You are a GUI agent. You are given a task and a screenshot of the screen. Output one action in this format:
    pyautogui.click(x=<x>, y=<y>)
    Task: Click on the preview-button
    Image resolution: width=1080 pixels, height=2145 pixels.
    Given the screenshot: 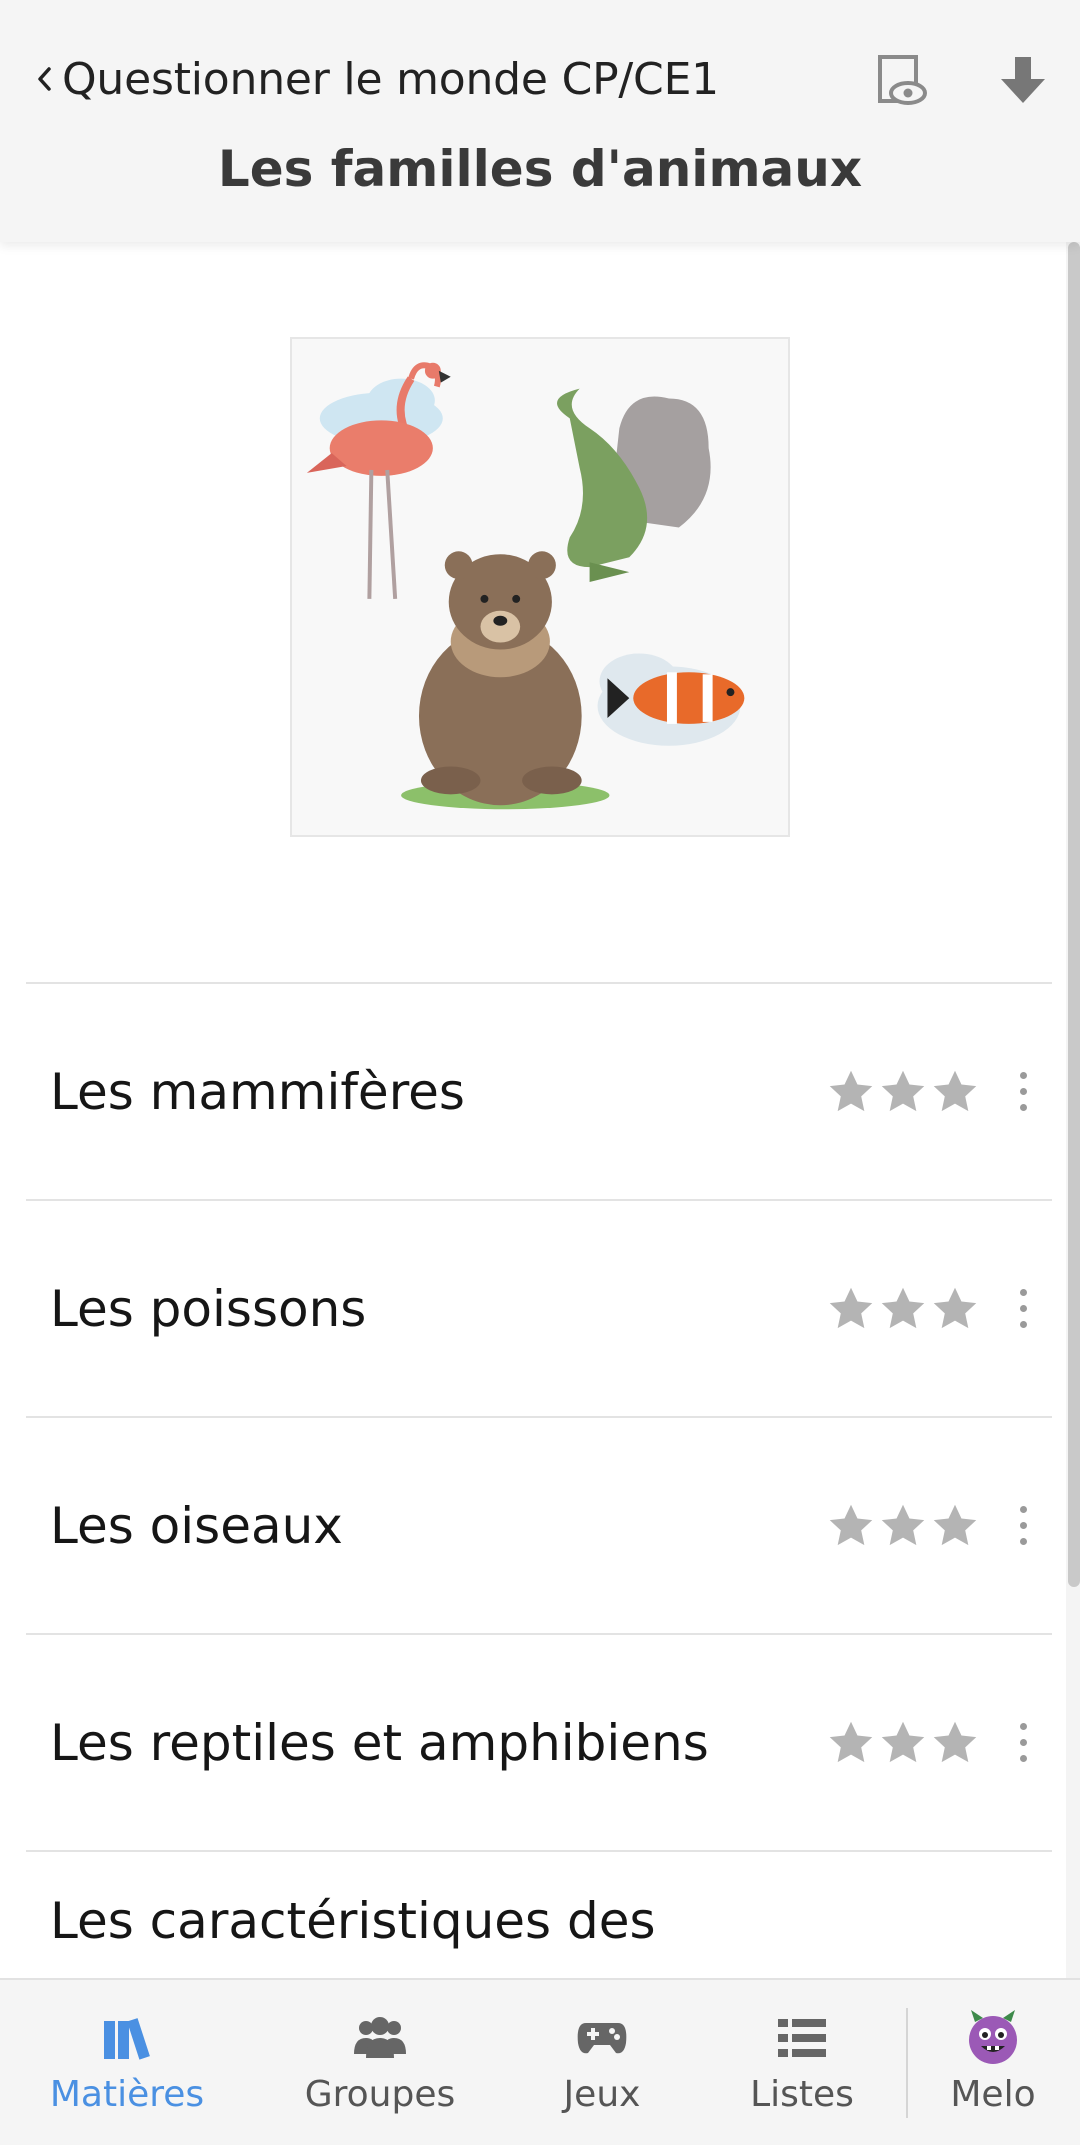 What is the action you would take?
    pyautogui.click(x=903, y=81)
    